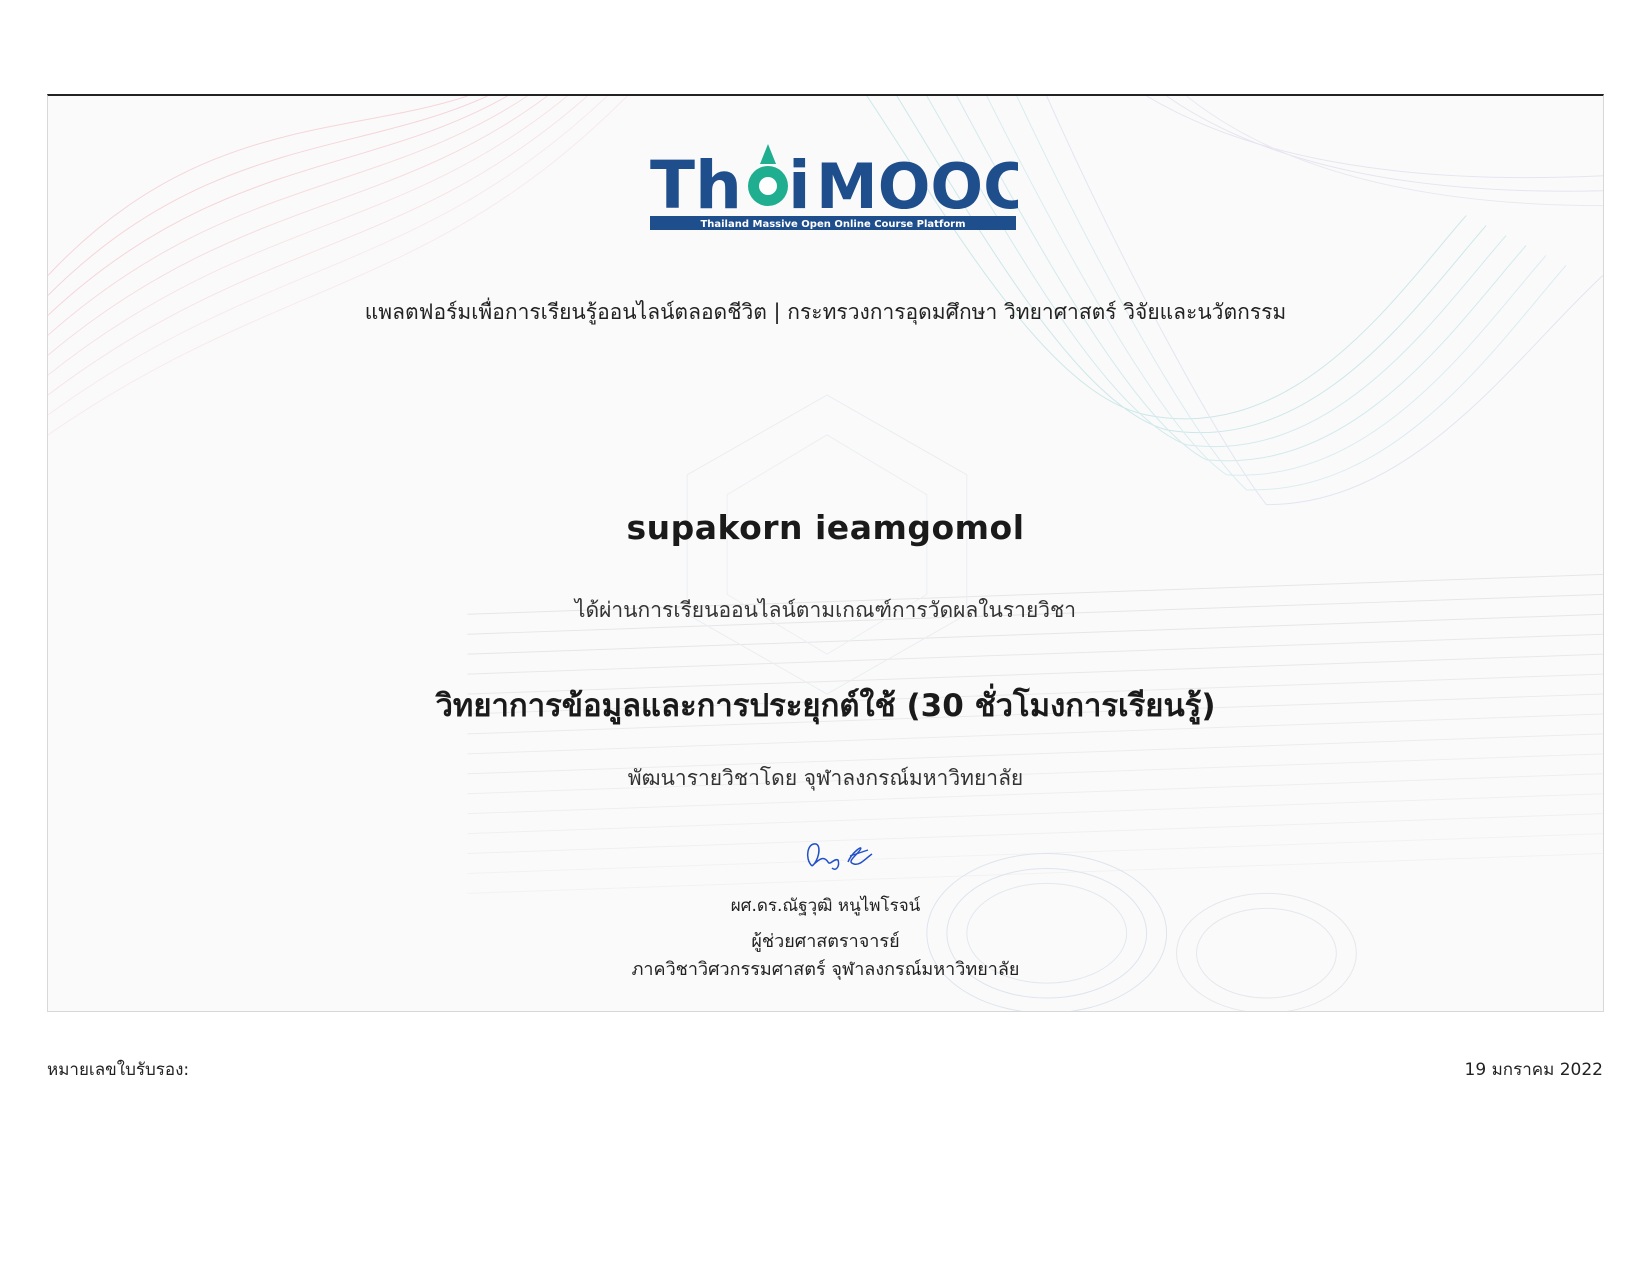  What do you see at coordinates (696, 185) in the screenshot?
I see `svg-text: Th` at bounding box center [696, 185].